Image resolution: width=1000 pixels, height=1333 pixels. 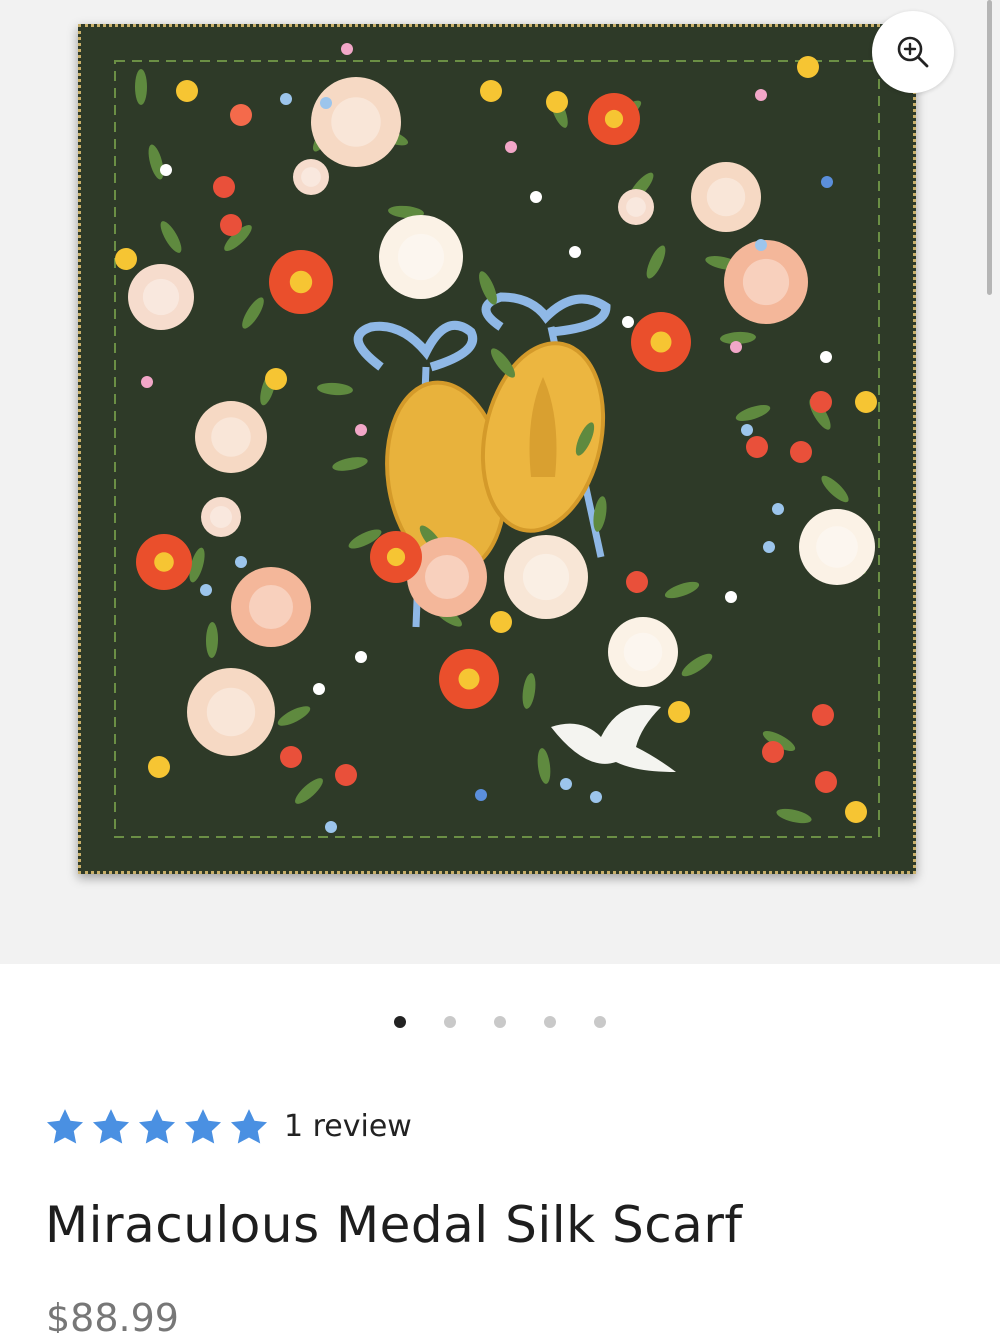 I want to click on product-title: Miraculous Medal Silk Scarf, so click(x=394, y=1225).